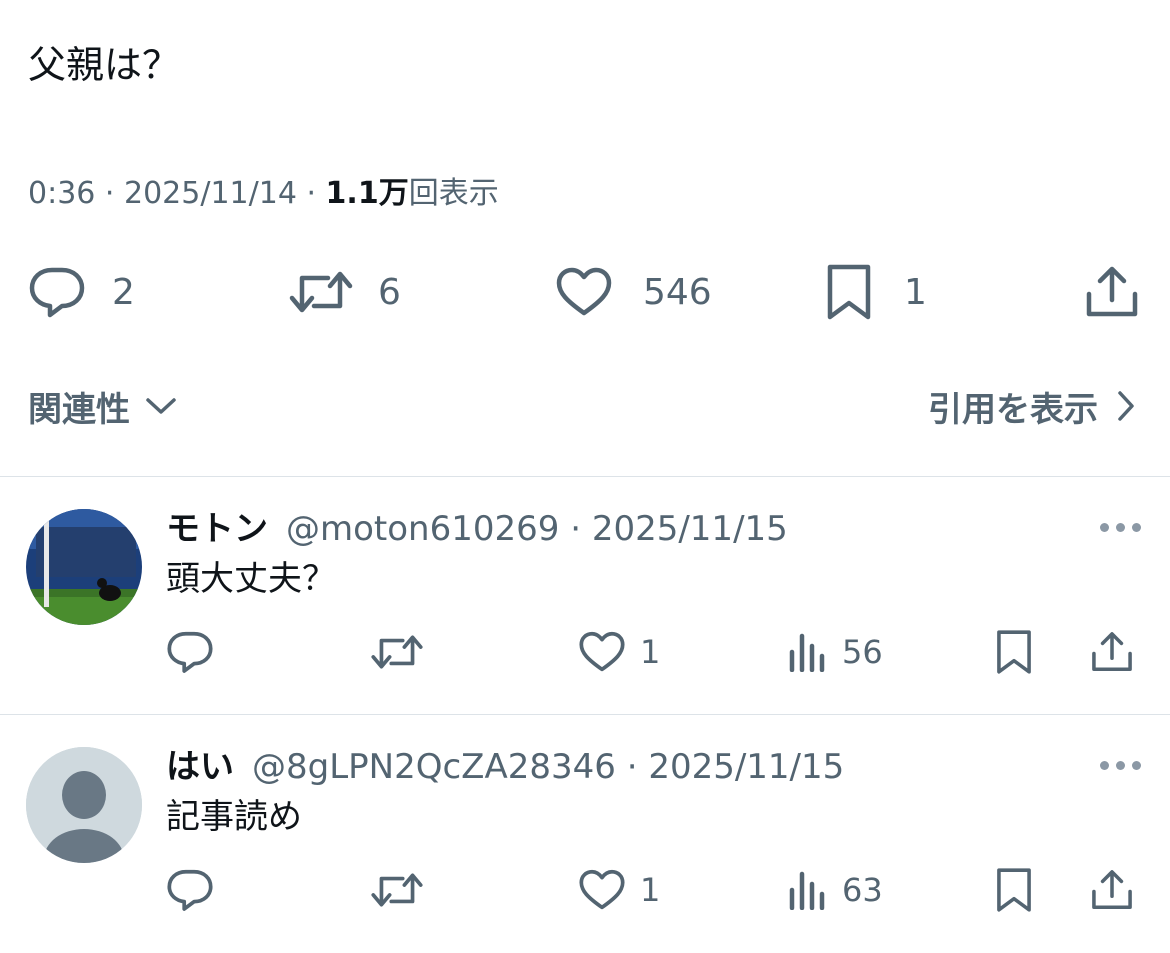 The width and height of the screenshot is (1170, 953). I want to click on views-button: 56, so click(835, 652).